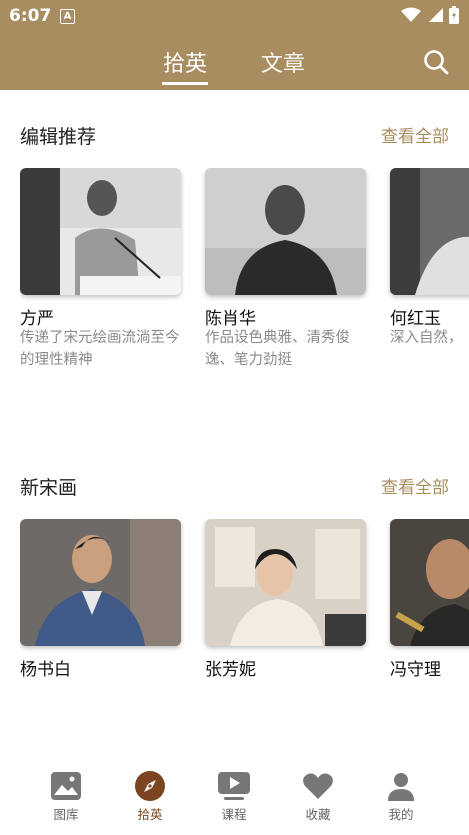  Describe the element at coordinates (436, 15) in the screenshot. I see `signal-icon` at that location.